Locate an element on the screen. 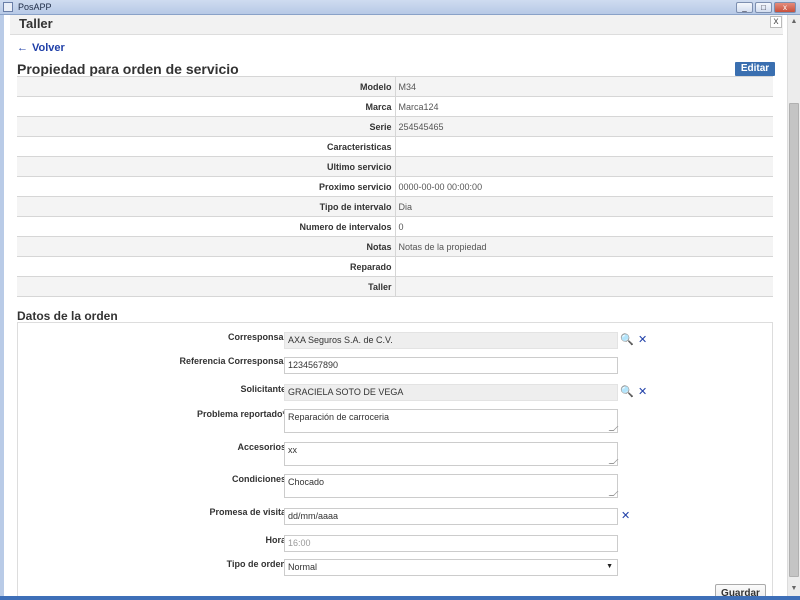 This screenshot has height=600, width=800. corresponsal-search-icon: 🔍 is located at coordinates (627, 340).